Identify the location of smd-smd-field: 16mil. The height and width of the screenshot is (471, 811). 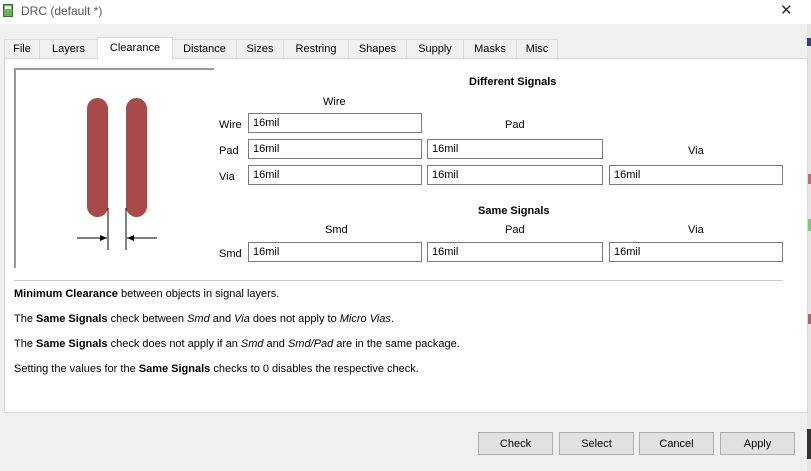
(335, 252).